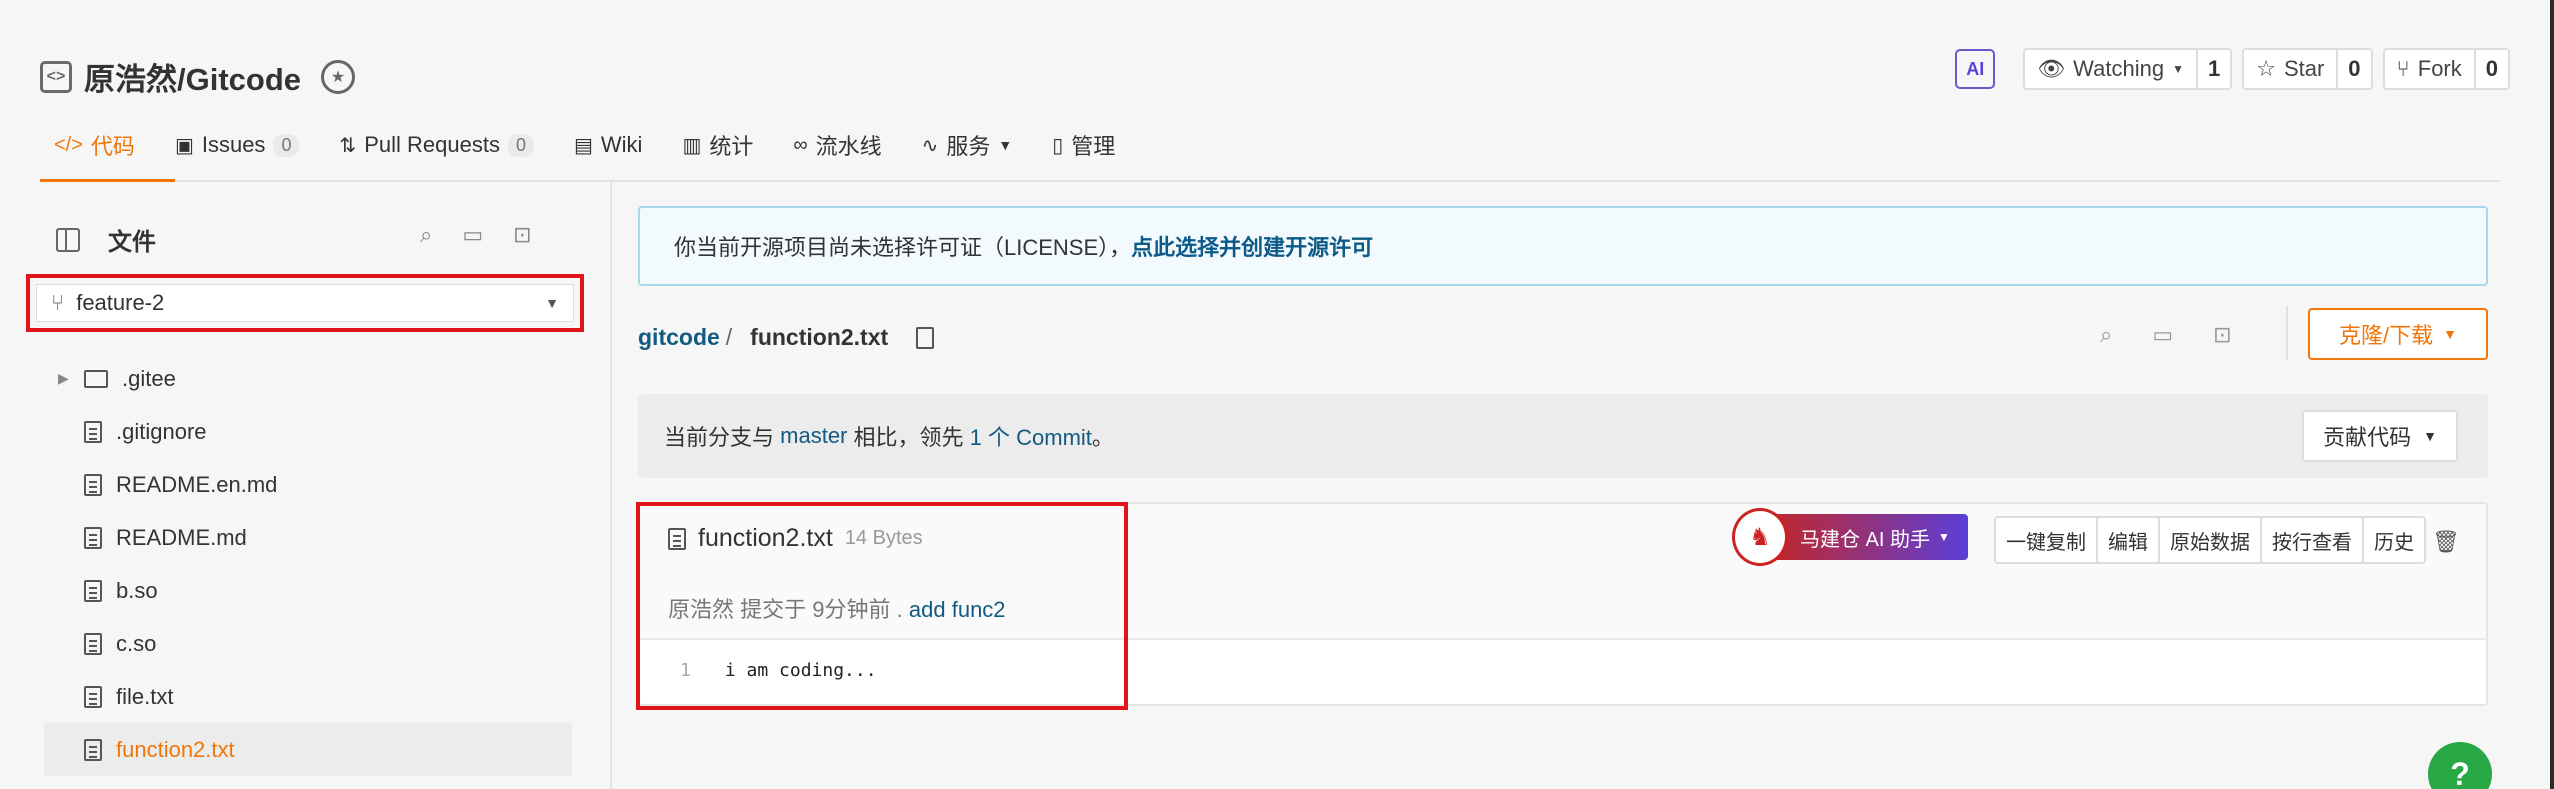 This screenshot has height=789, width=2554. I want to click on file-actions: 一键复制 编辑 原始数据 按行查看 历史, so click(2210, 540).